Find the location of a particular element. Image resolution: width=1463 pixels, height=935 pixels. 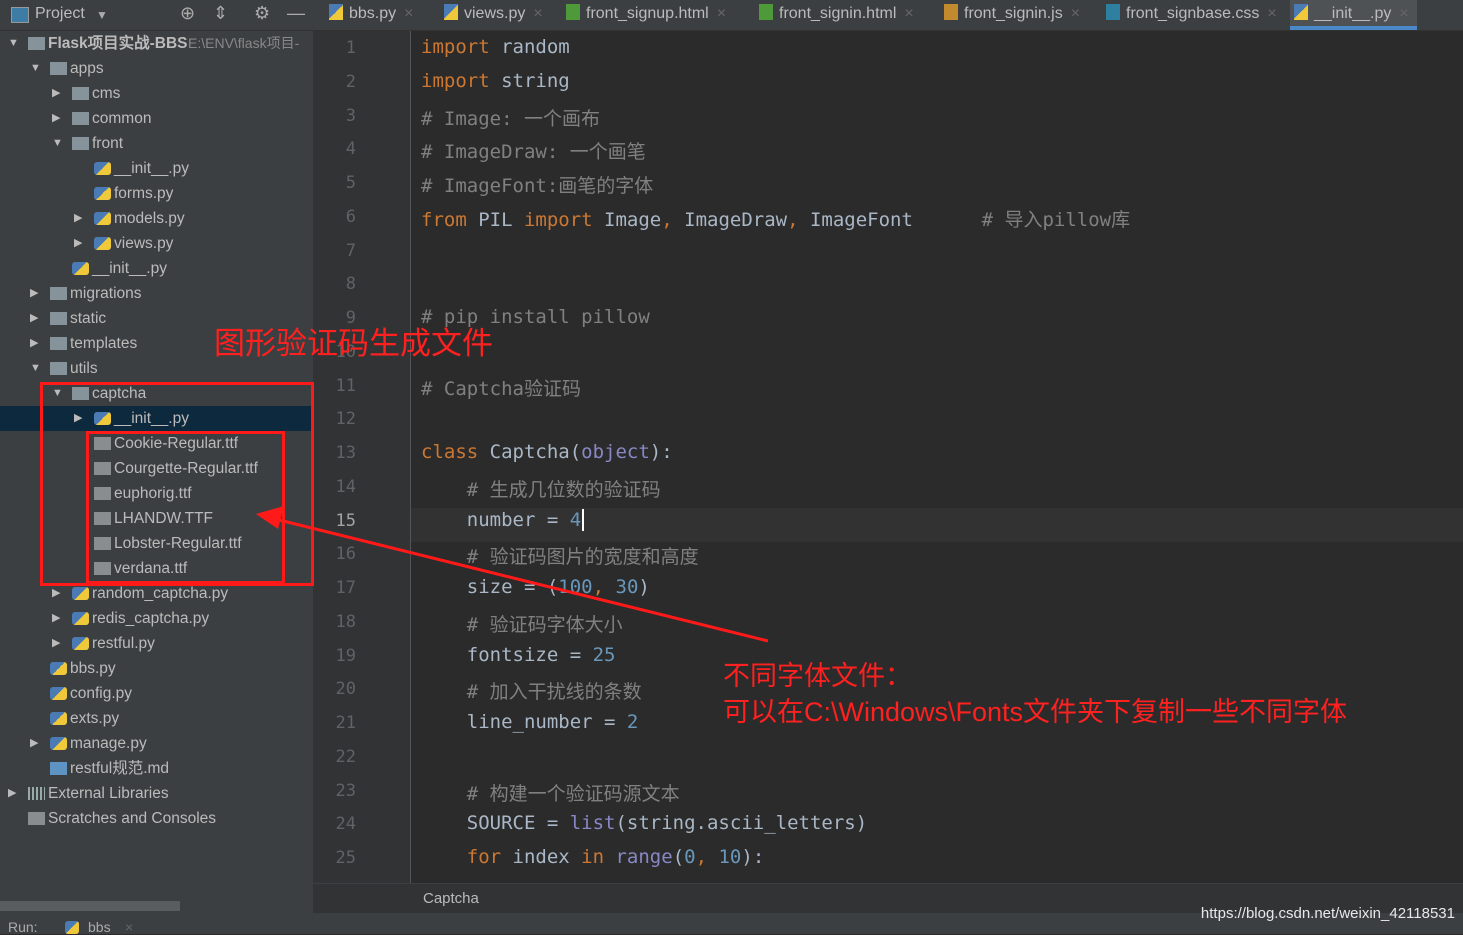

annotation-arrow is located at coordinates (512, 574).